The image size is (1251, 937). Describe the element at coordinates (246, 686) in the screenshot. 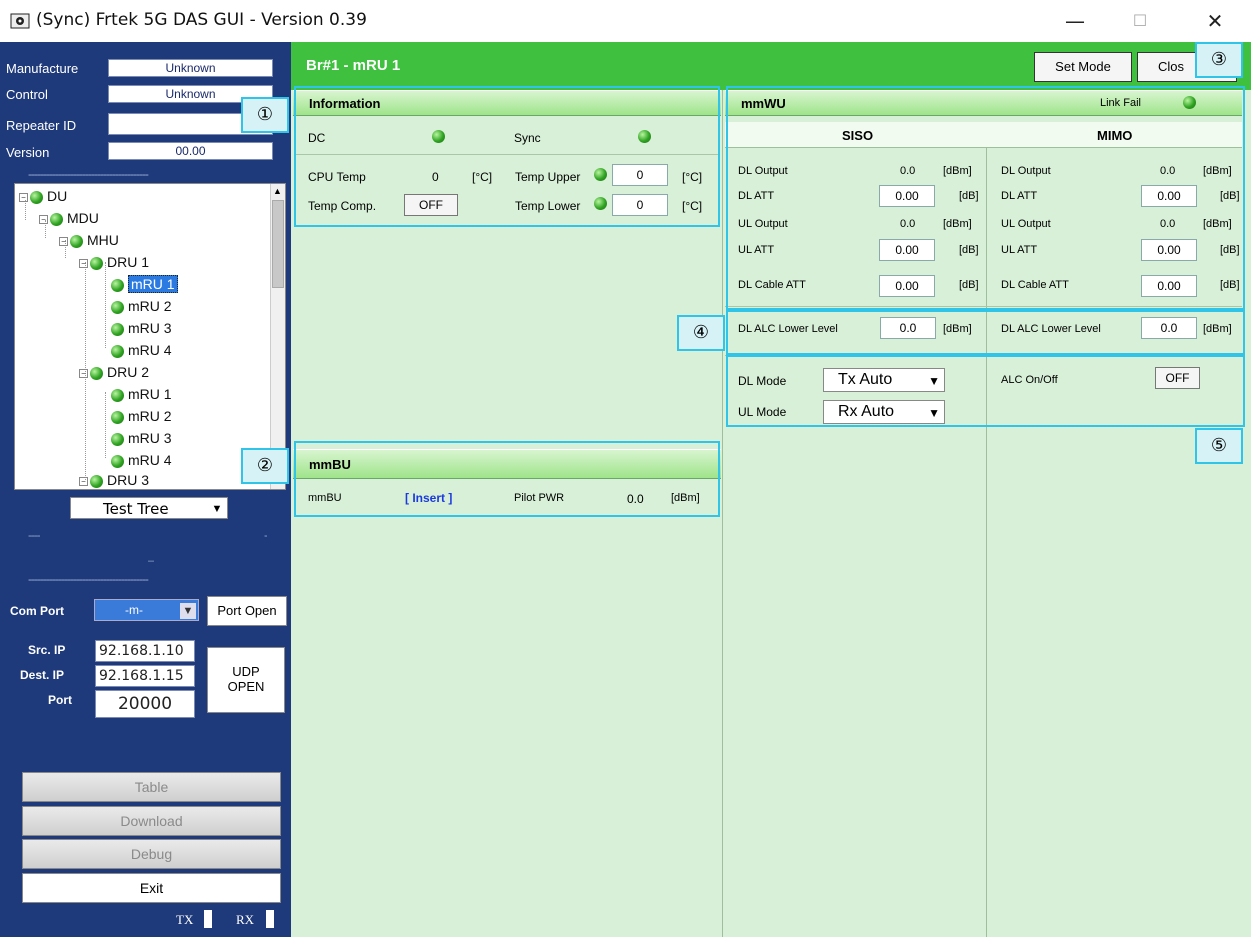

I see `udp-open-label-2: OPEN` at that location.